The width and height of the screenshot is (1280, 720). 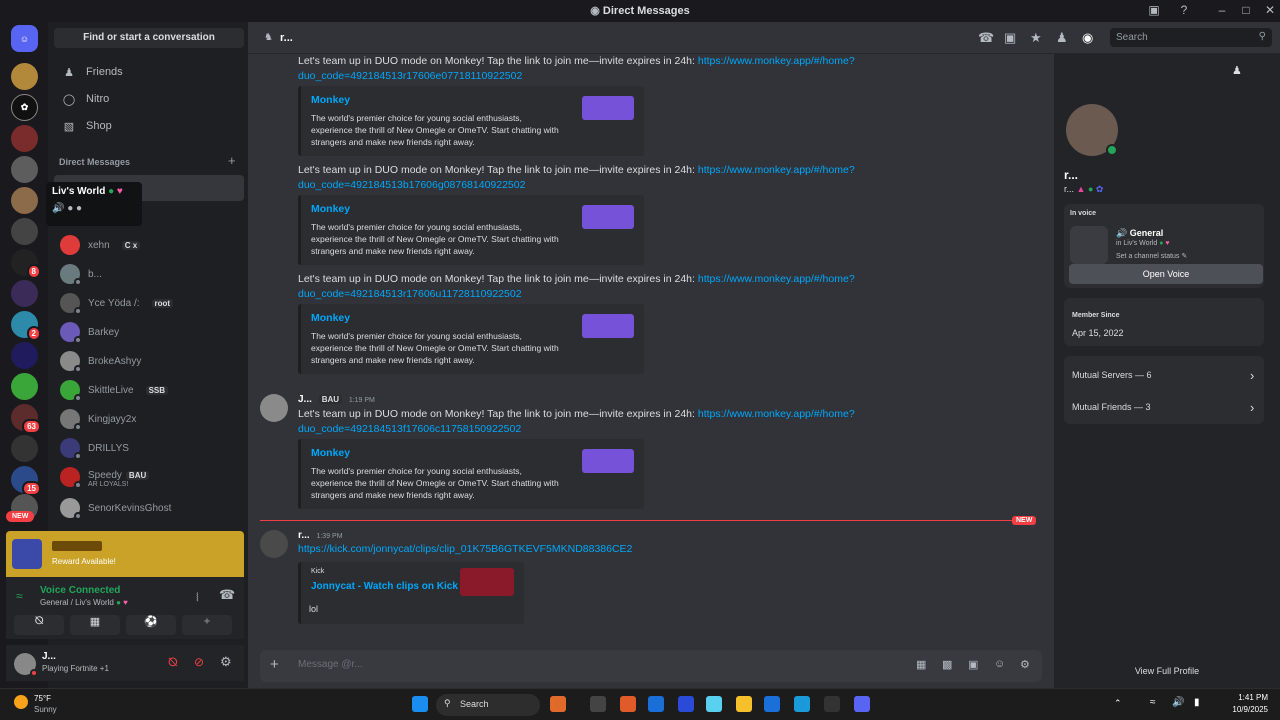 What do you see at coordinates (20, 516) in the screenshot?
I see `new-unread-pill: NEW` at bounding box center [20, 516].